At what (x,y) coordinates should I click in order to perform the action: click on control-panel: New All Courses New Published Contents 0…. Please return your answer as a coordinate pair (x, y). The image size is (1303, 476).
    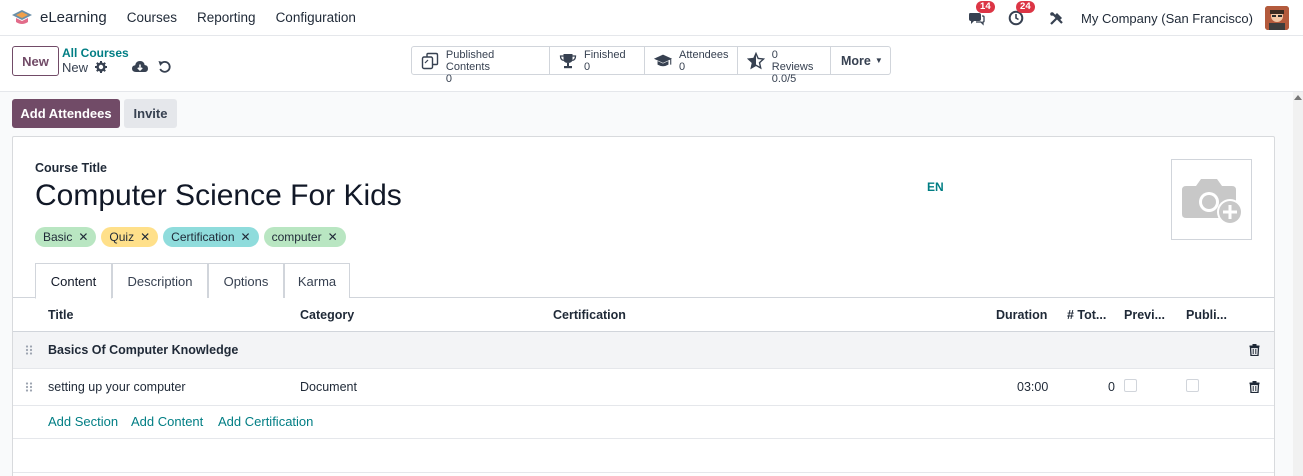
    Looking at the image, I should click on (651, 64).